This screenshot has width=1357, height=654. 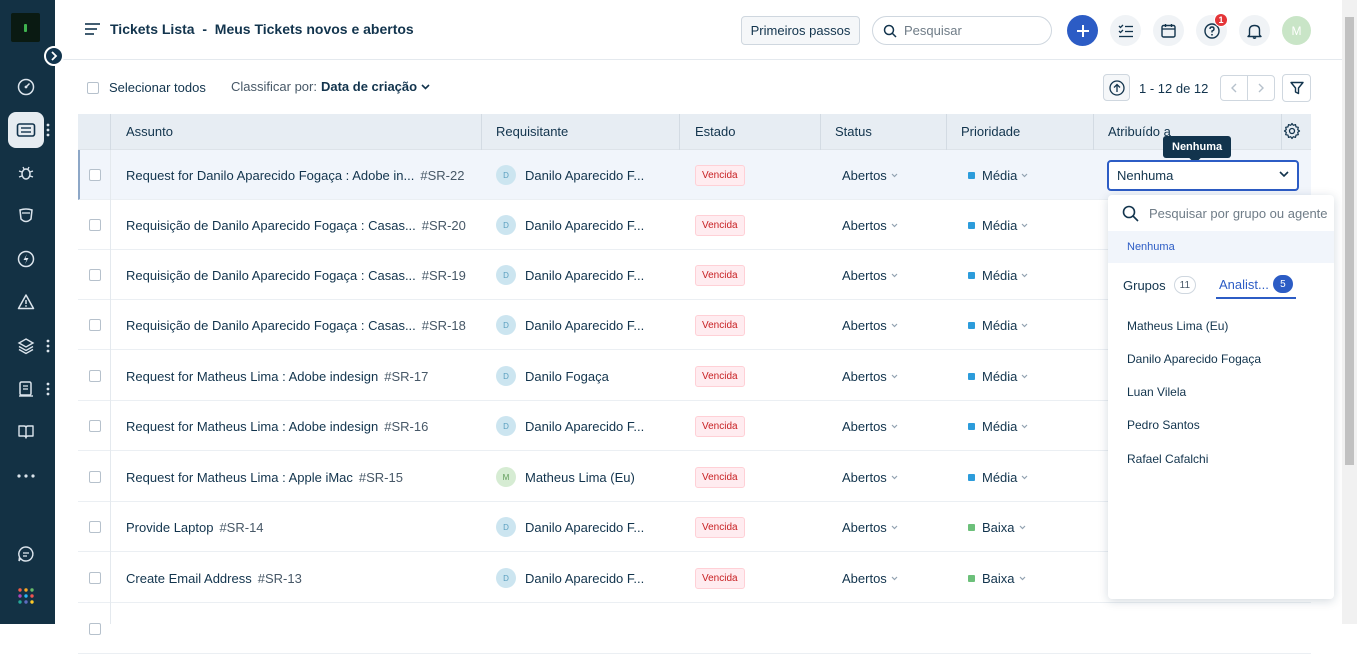 What do you see at coordinates (1125, 30) in the screenshot?
I see `todo-icon` at bounding box center [1125, 30].